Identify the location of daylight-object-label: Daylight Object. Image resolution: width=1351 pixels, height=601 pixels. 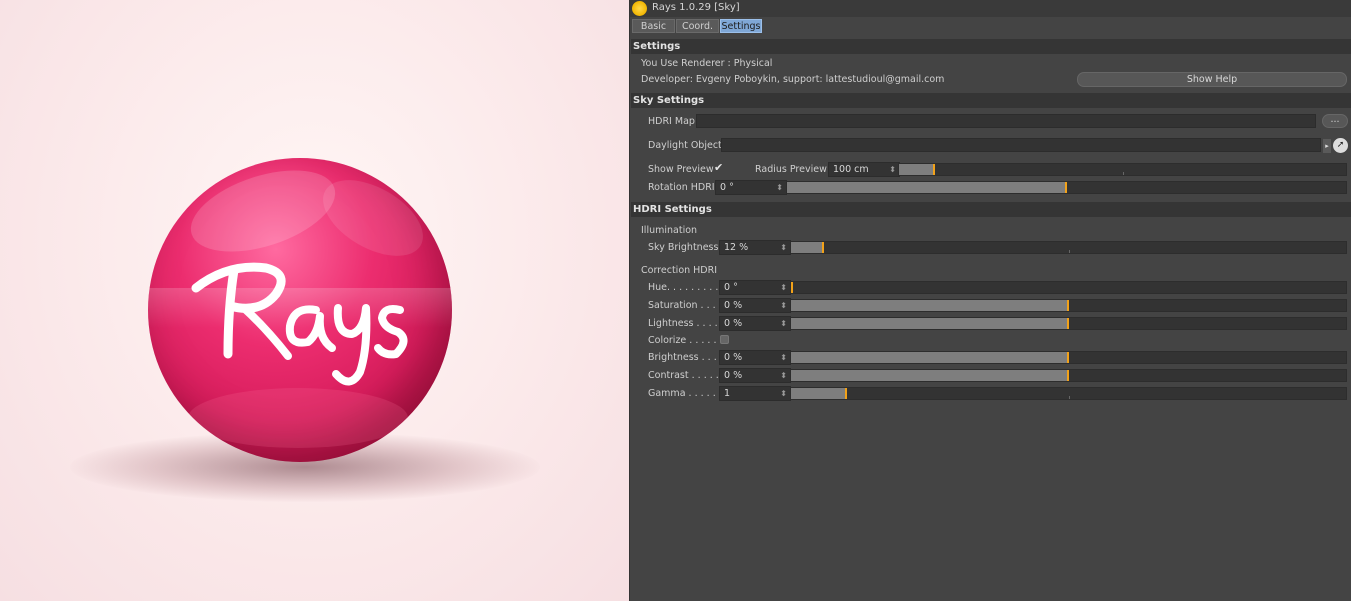
(685, 145).